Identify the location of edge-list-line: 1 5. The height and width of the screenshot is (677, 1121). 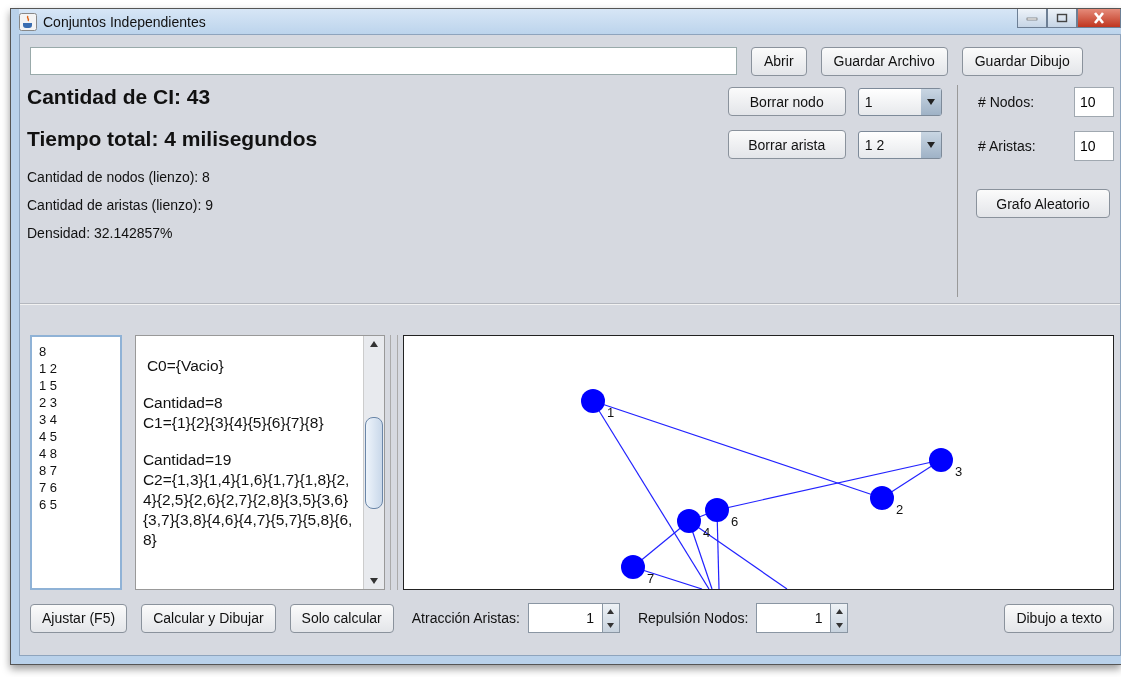
(49, 385).